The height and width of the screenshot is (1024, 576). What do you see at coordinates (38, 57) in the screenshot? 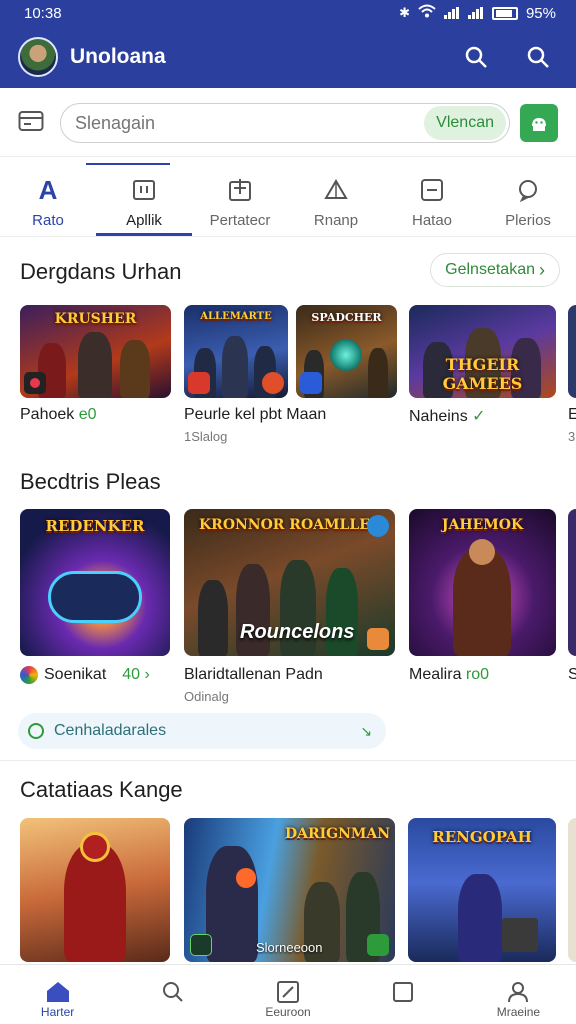
I see `avatar` at bounding box center [38, 57].